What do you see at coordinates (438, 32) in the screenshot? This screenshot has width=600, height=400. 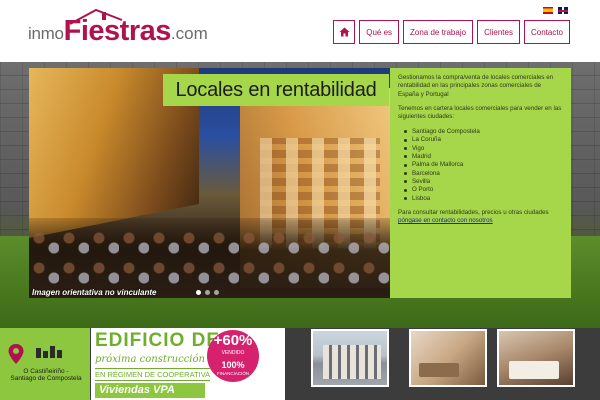 I see `nav-zona-de-trabajo: Zona de trabajo` at bounding box center [438, 32].